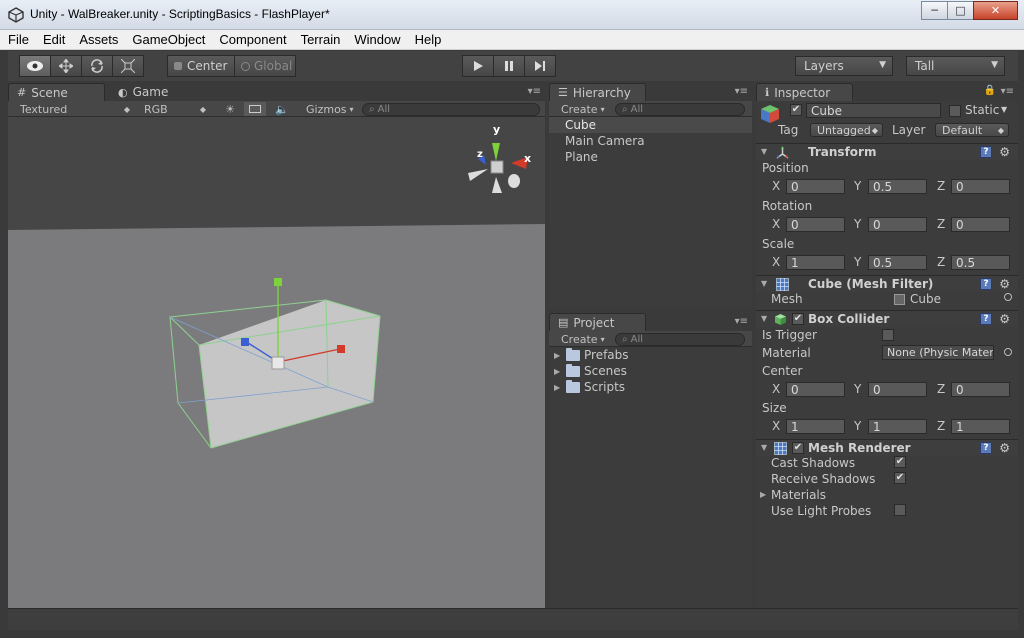 This screenshot has width=1024, height=638. Describe the element at coordinates (955, 66) in the screenshot. I see `layout-dropdown: Tall ▼` at that location.